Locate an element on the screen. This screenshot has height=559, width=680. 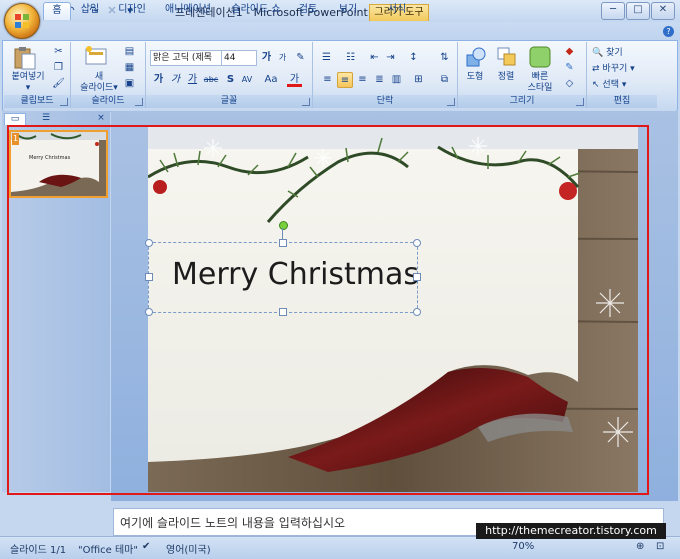
paste-icon is located at coordinates (25, 58).